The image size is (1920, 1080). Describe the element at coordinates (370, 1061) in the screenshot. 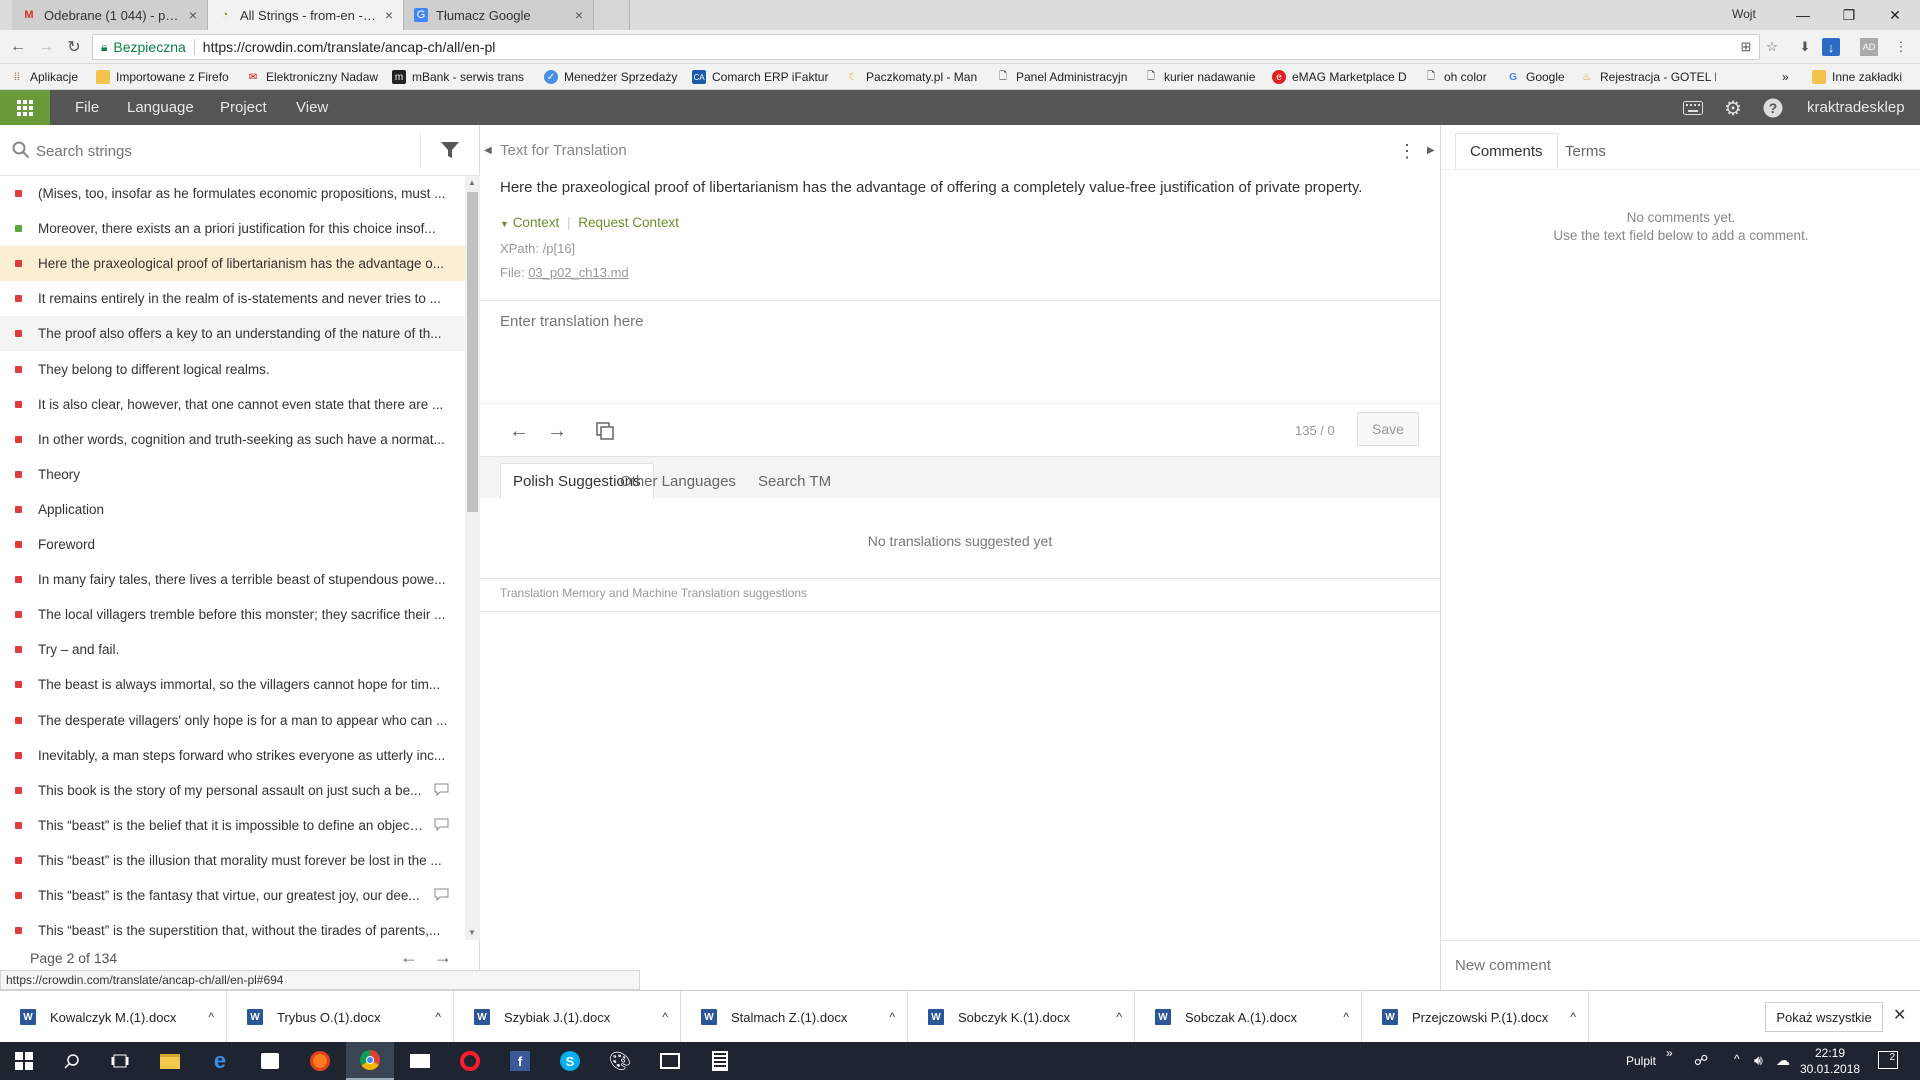

I see `chrome-icon` at that location.